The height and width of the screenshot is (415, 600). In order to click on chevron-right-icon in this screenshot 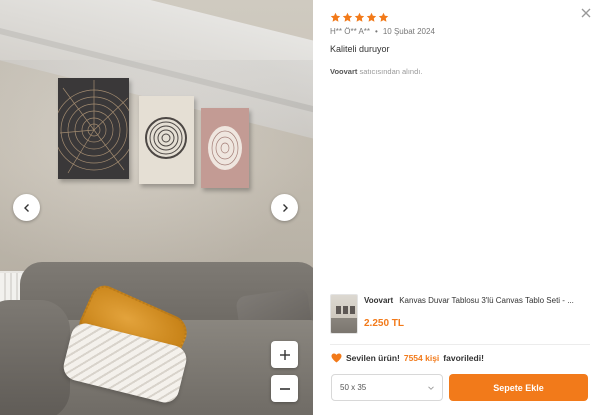, I will do `click(285, 207)`.